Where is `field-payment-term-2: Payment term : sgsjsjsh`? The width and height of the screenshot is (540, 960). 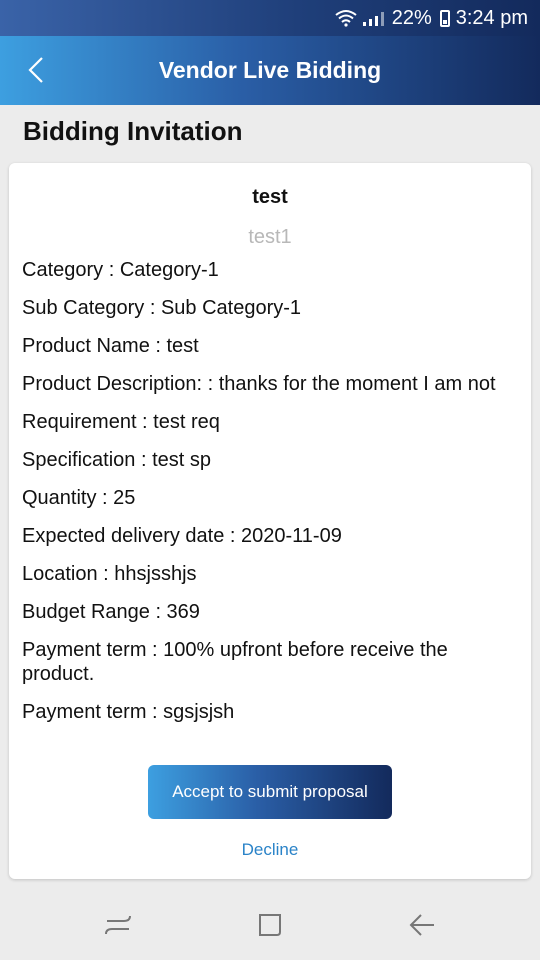
field-payment-term-2: Payment term : sgsjsjsh is located at coordinates (128, 712).